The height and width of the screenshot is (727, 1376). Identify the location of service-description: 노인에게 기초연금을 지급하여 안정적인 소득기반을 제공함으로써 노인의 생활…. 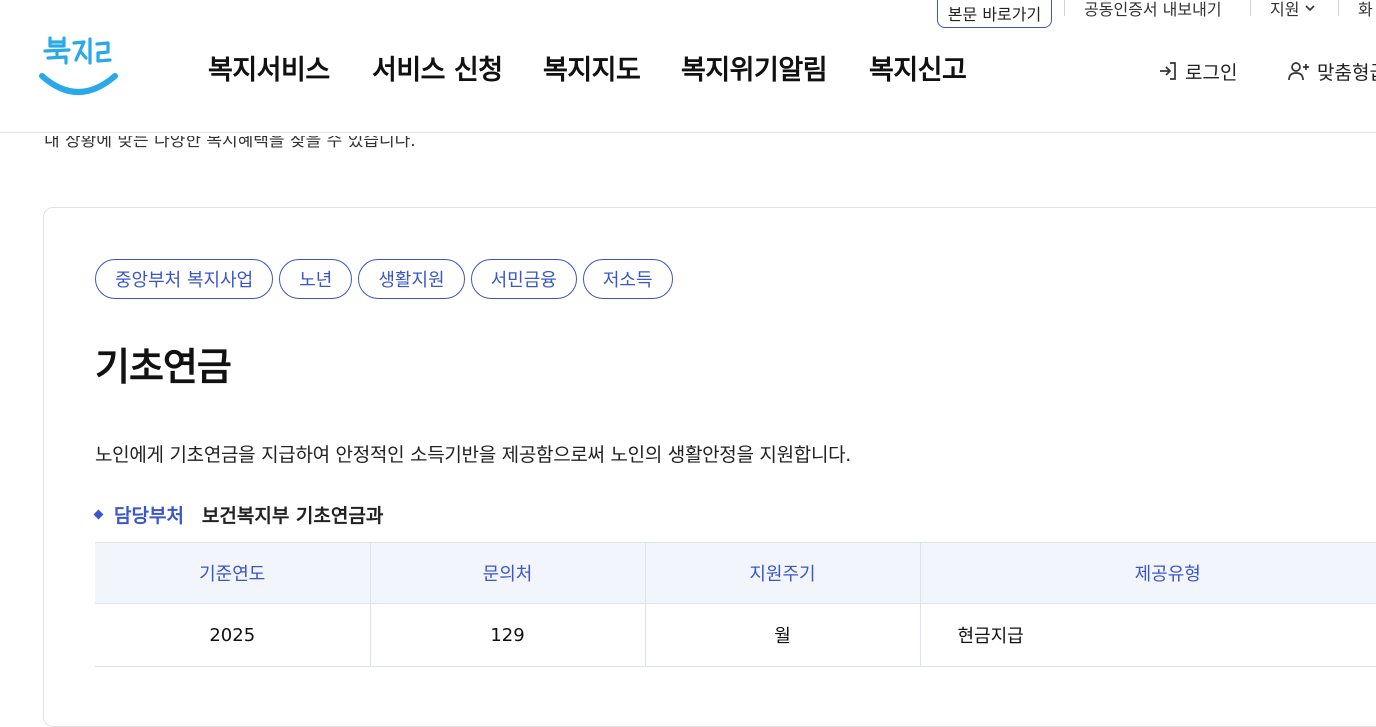
(473, 455).